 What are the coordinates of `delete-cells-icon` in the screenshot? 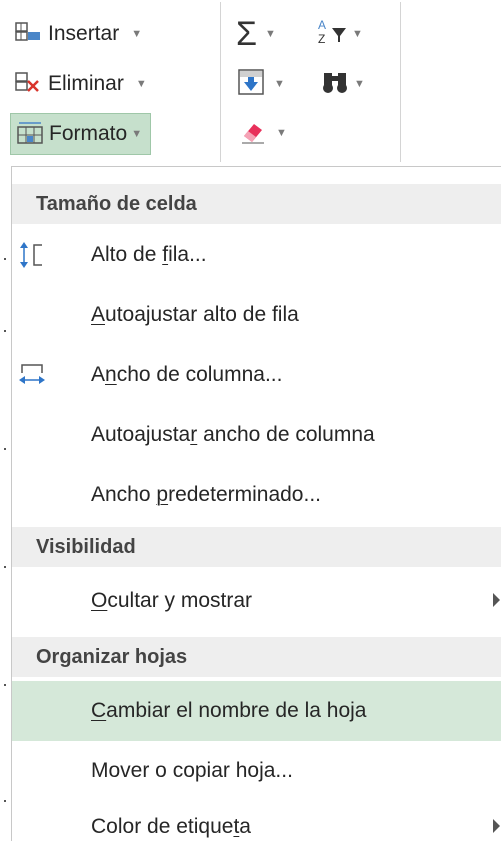 It's located at (29, 84).